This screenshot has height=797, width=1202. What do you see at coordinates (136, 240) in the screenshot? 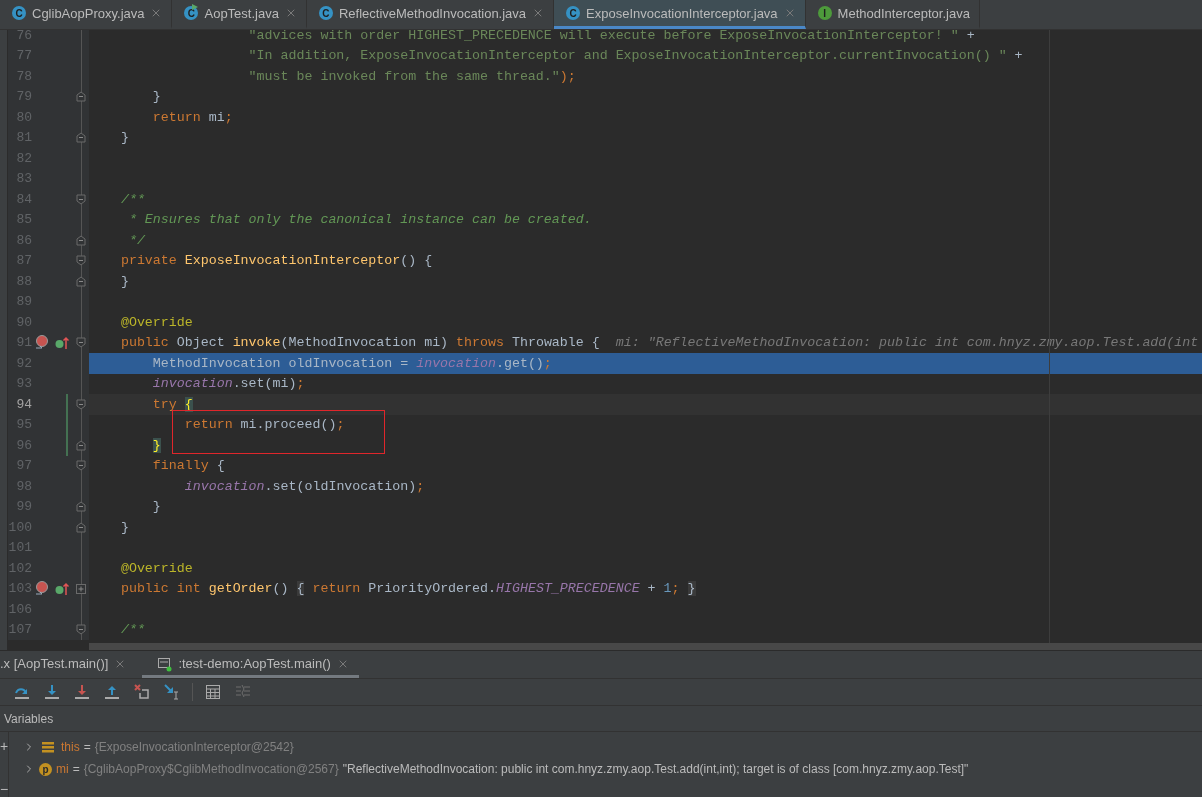
I see `code-line: */` at bounding box center [136, 240].